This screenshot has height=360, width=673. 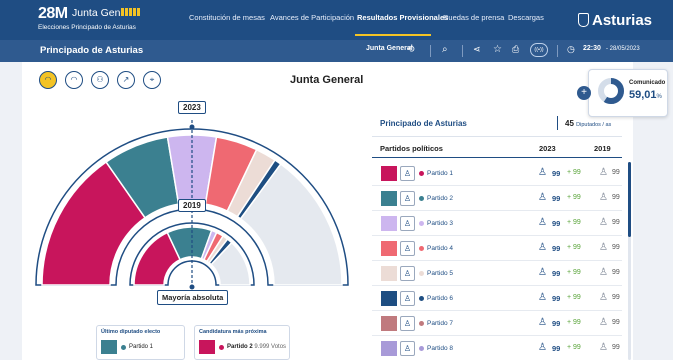 What do you see at coordinates (257, 347) in the screenshot?
I see `next-candidate-text: Partido 2 9.999 Votos` at bounding box center [257, 347].